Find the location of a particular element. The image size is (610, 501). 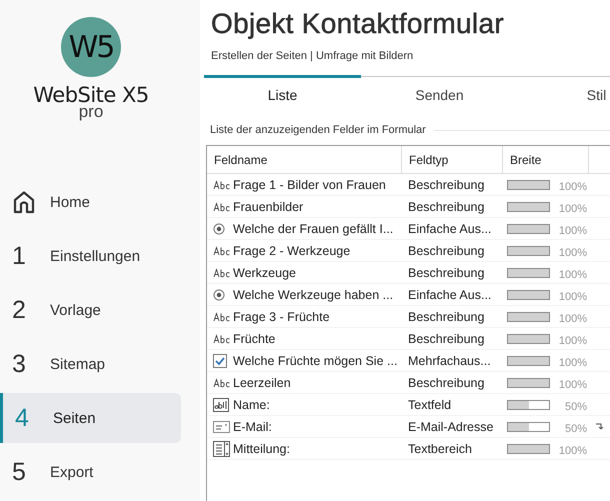

breadcrumb: Erstellen der Seiten | Umfrage mit Bildern is located at coordinates (312, 56).